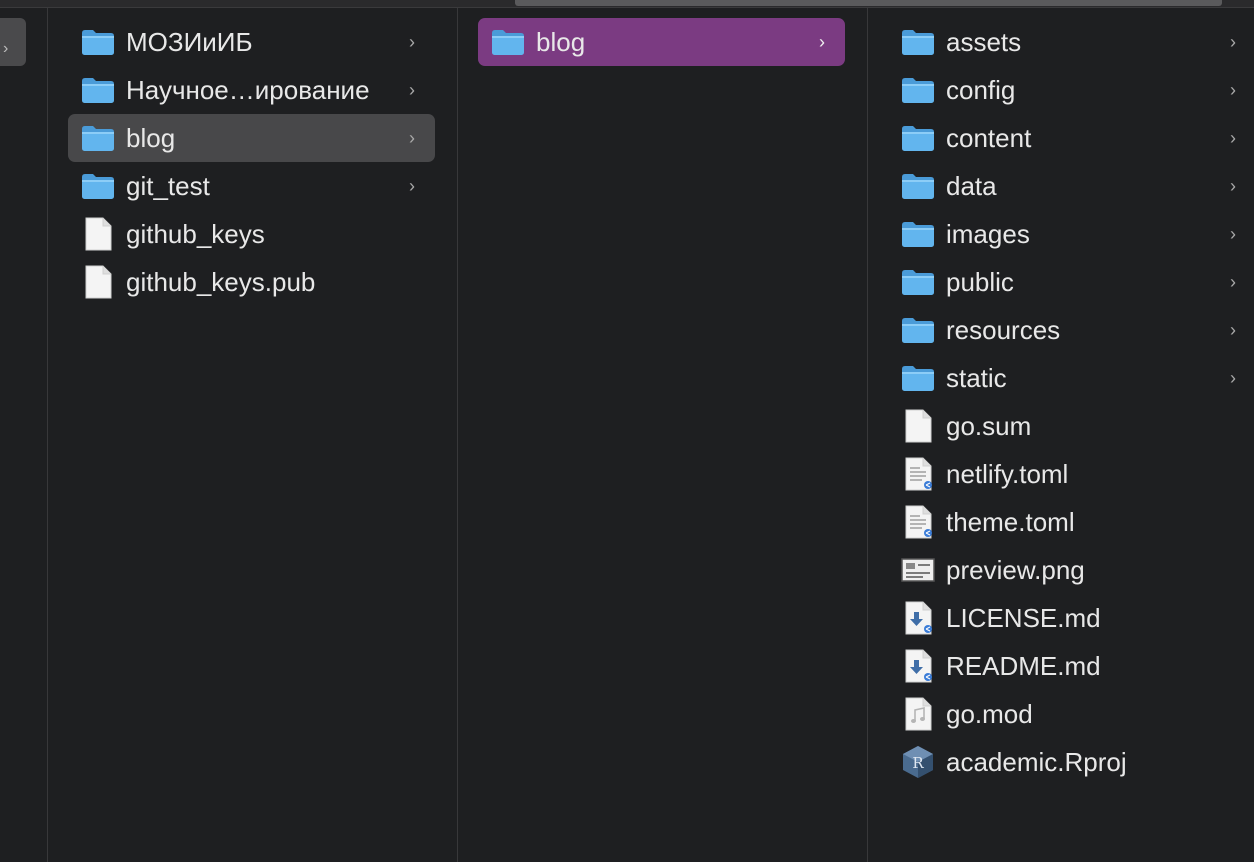 This screenshot has width=1254, height=862. What do you see at coordinates (1007, 473) in the screenshot?
I see `item-label: netlify.toml` at bounding box center [1007, 473].